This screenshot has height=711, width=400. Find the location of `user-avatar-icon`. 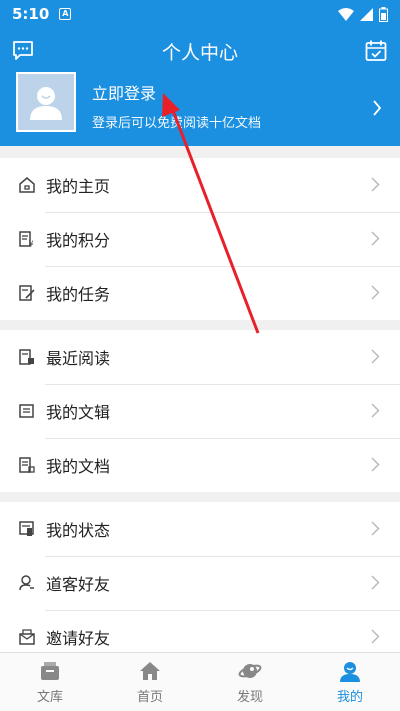

user-avatar-icon is located at coordinates (46, 103).